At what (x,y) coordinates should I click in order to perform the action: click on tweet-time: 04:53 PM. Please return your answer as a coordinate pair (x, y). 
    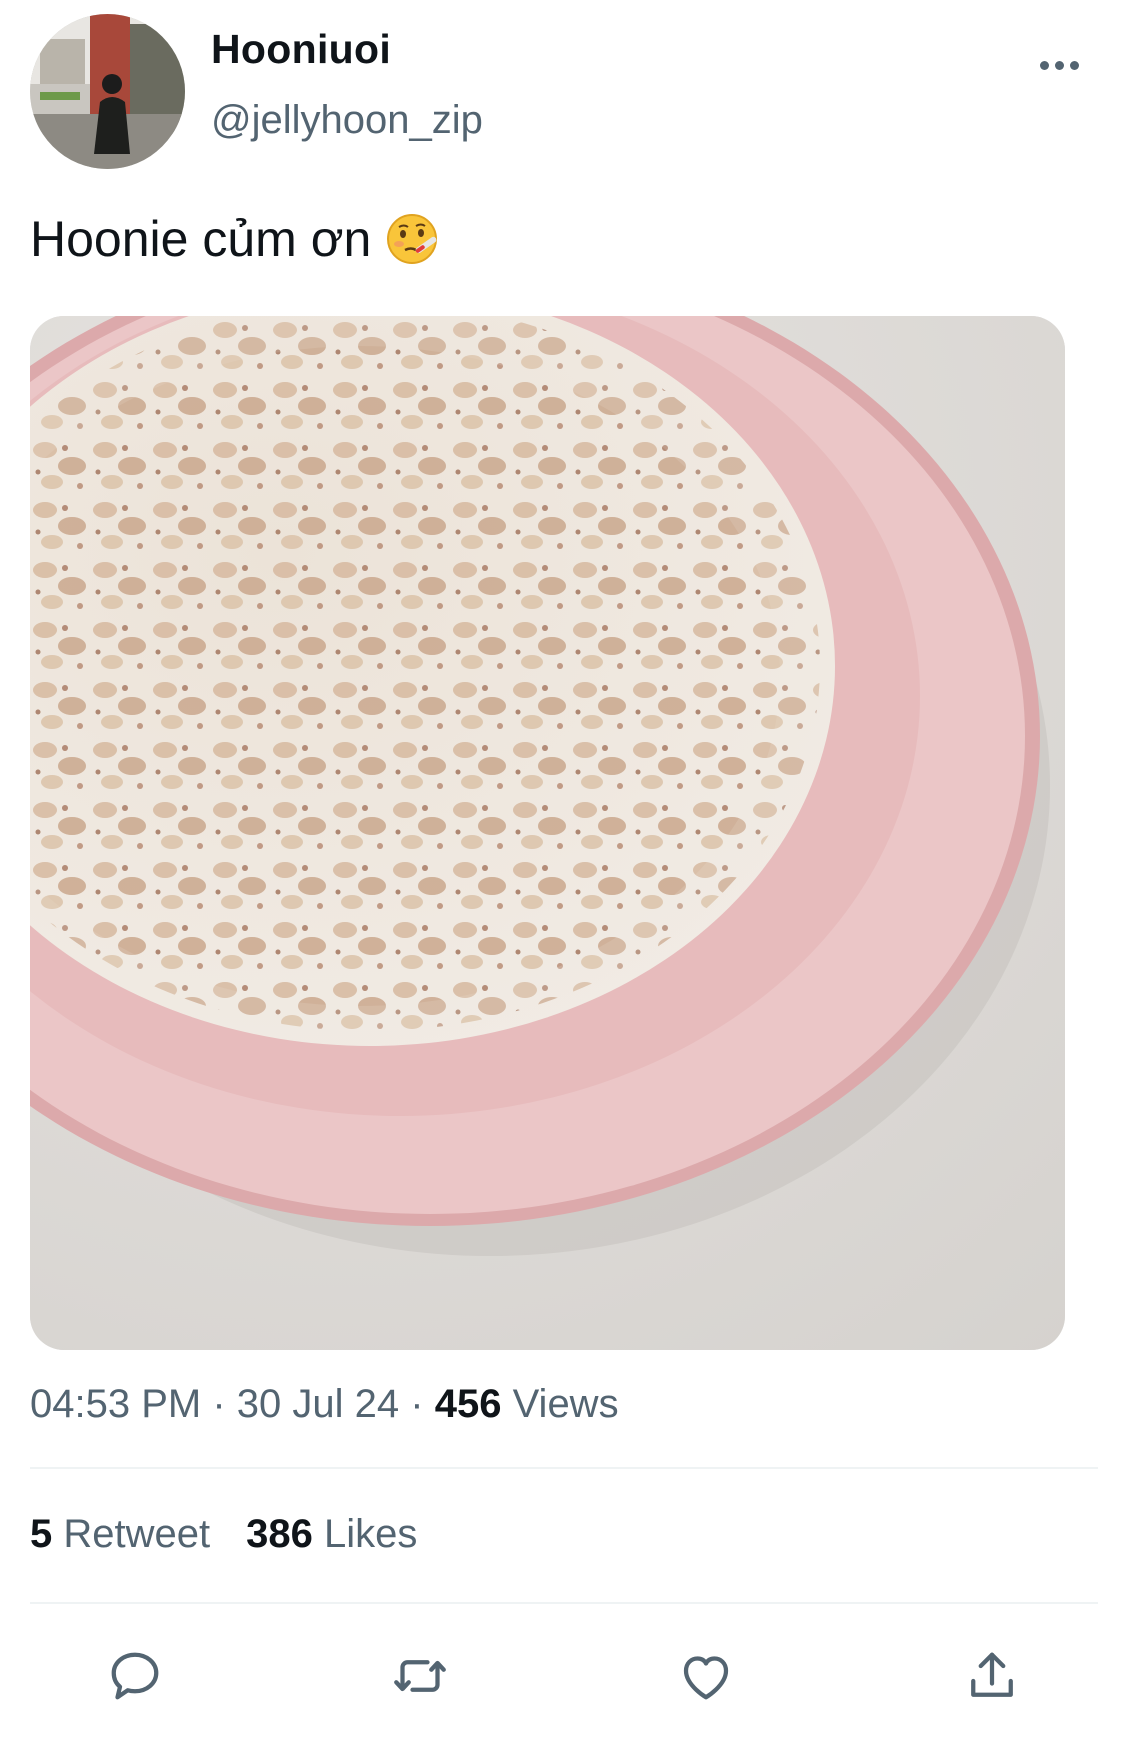
    Looking at the image, I should click on (115, 1404).